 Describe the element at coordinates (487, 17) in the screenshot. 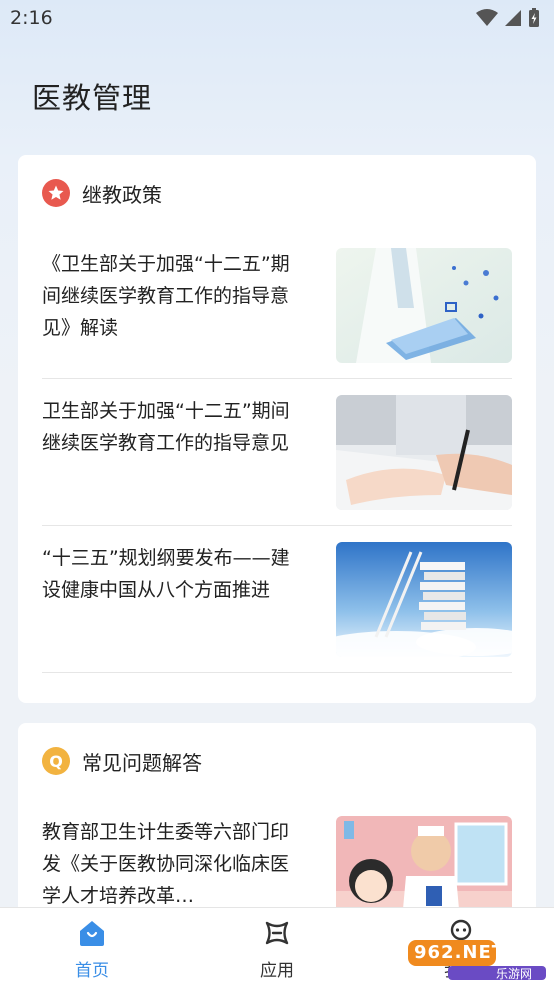

I see `wifi-icon` at that location.